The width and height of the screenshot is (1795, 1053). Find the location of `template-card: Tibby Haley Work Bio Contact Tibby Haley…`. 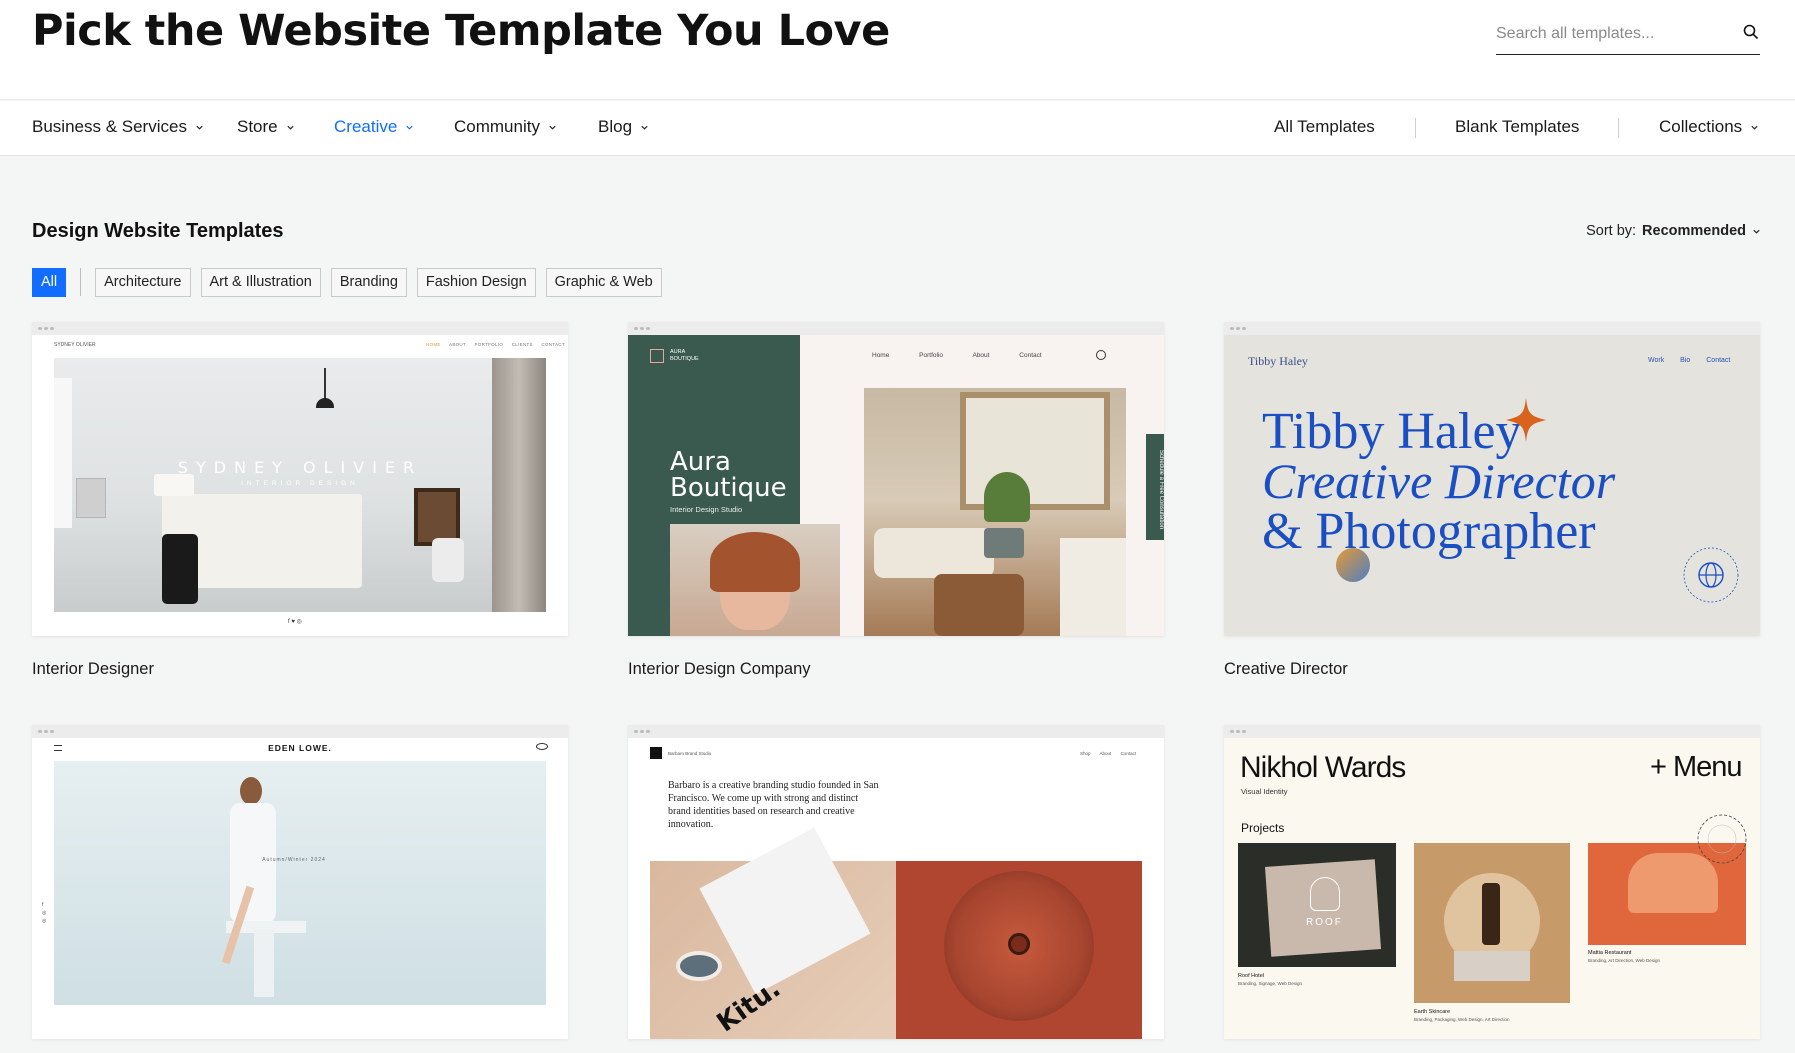

template-card: Tibby Haley Work Bio Contact Tibby Haley… is located at coordinates (1492, 500).